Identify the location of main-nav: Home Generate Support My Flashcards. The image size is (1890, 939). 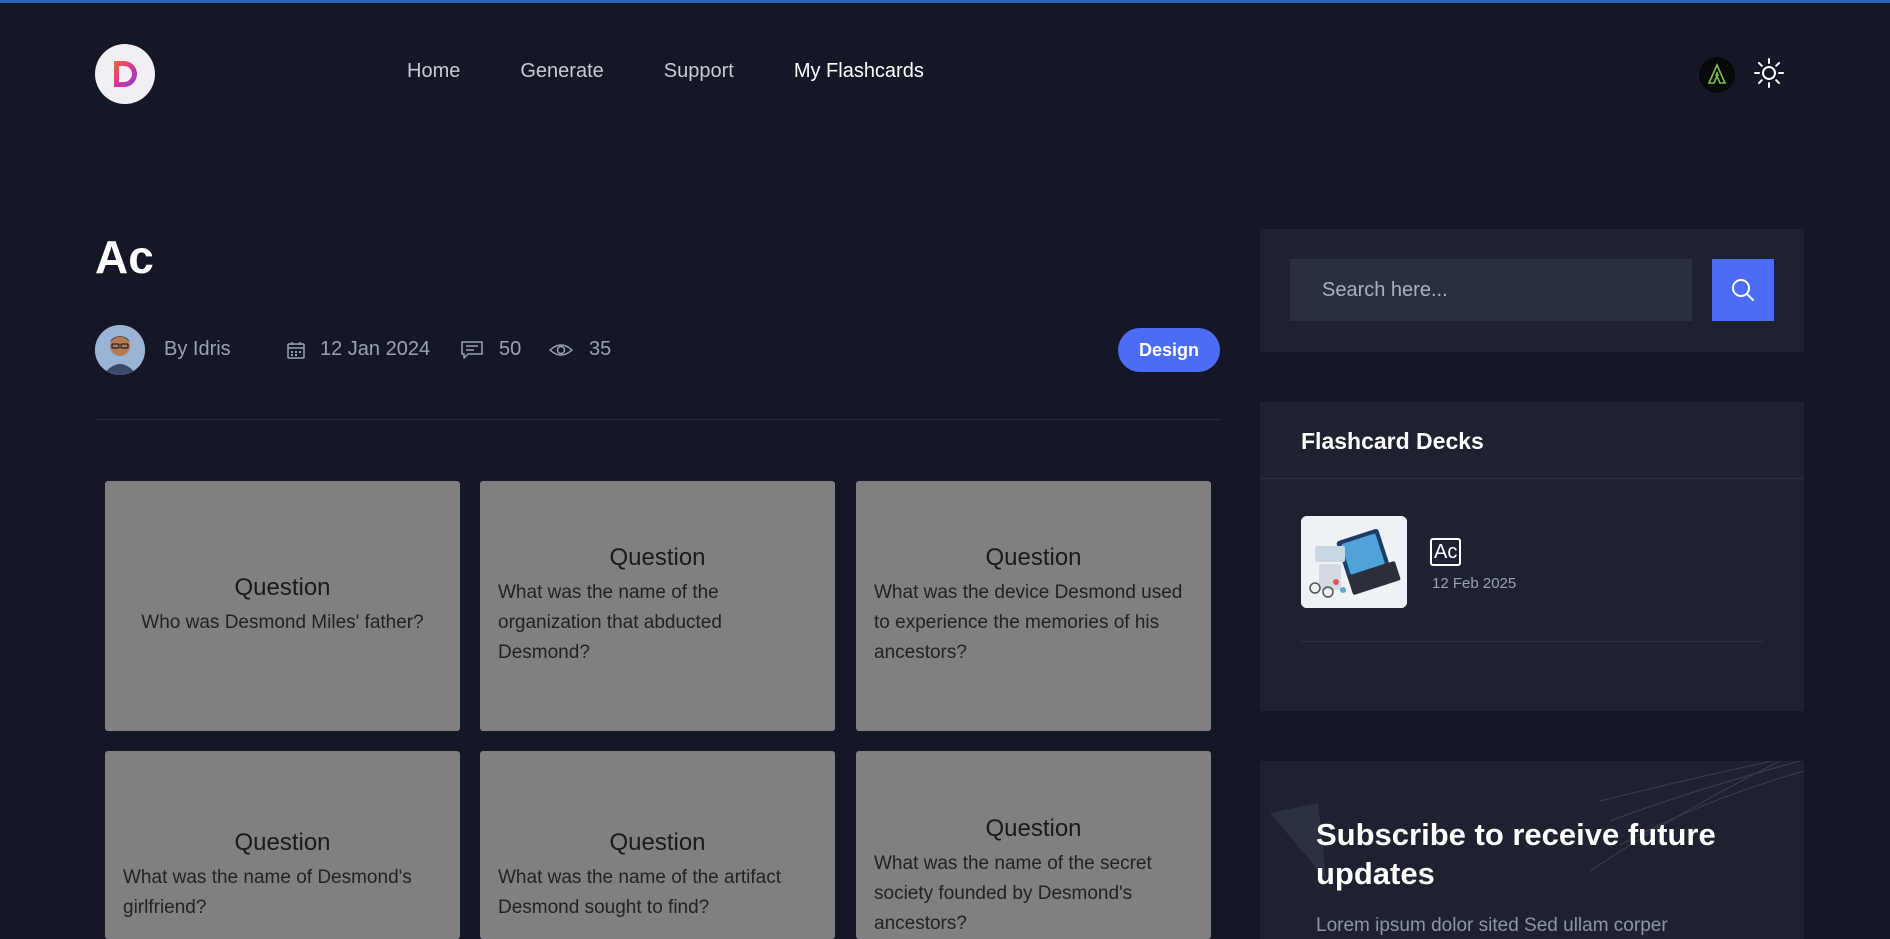
(665, 71).